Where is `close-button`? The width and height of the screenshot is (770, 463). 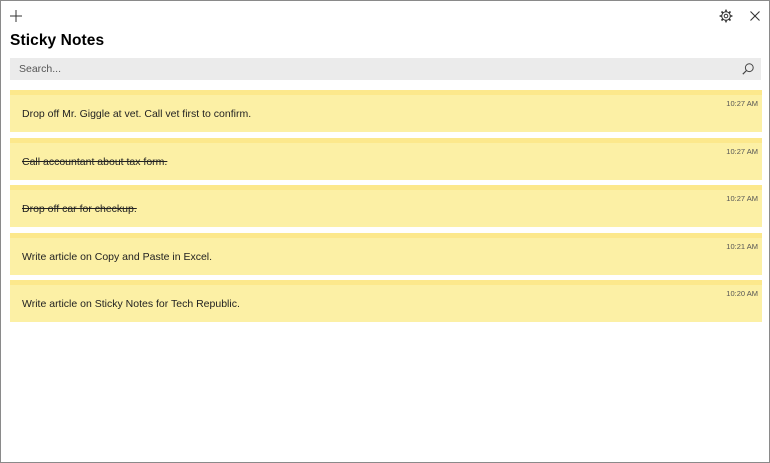 close-button is located at coordinates (755, 16).